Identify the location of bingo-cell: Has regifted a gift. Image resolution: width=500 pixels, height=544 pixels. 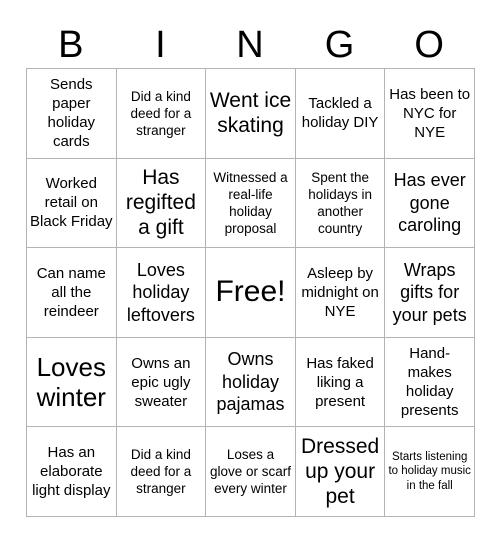
(161, 203).